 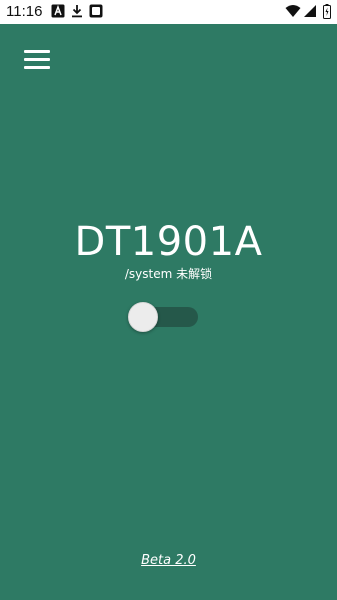 What do you see at coordinates (143, 317) in the screenshot?
I see `toggle-thumb` at bounding box center [143, 317].